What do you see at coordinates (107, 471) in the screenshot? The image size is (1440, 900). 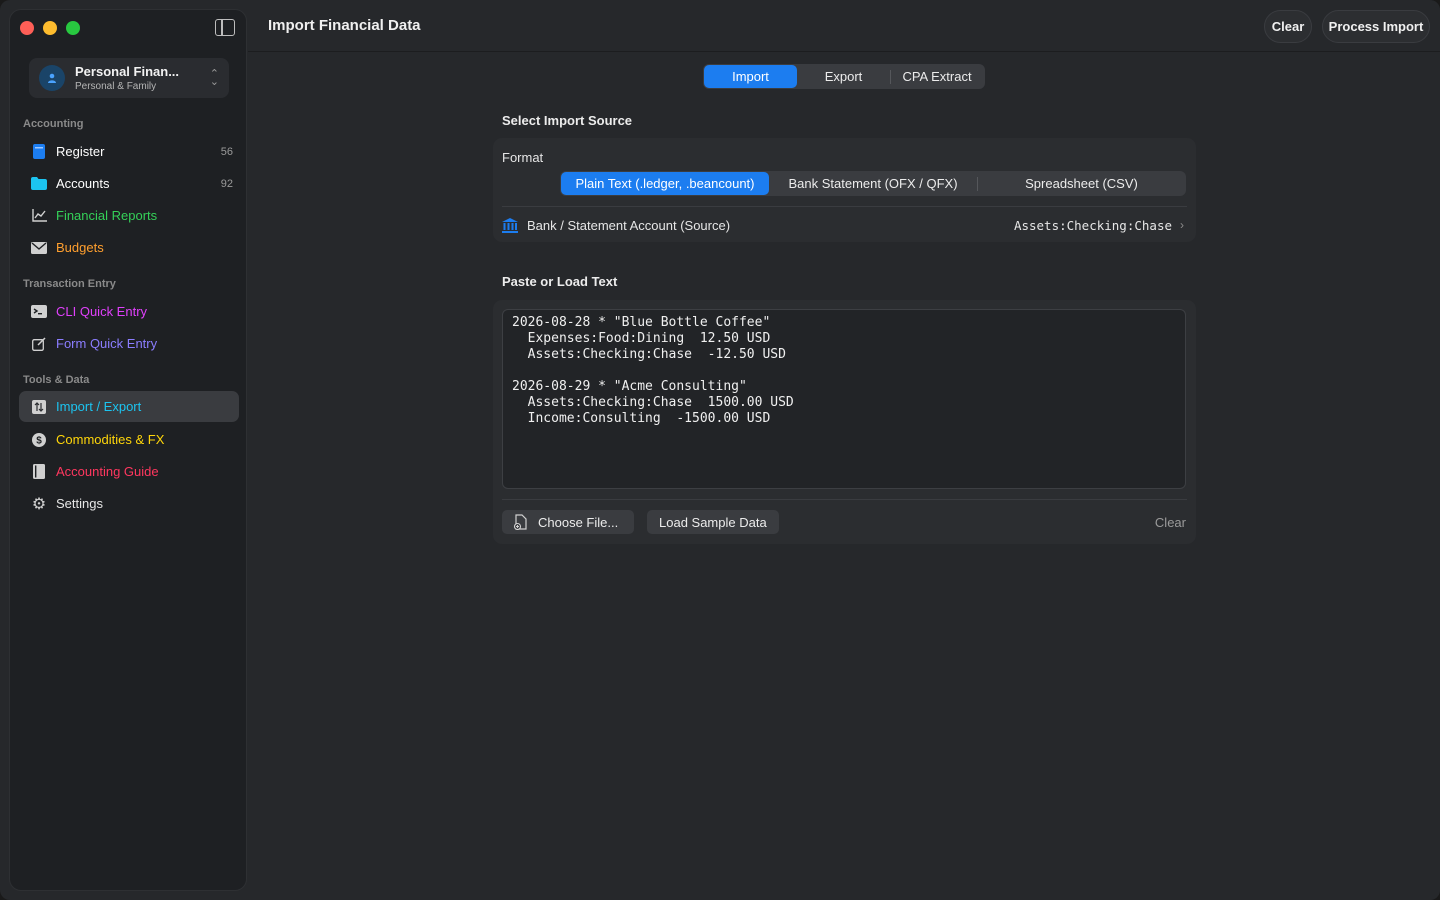 I see `sidebar-item-label: Accounting Guide` at bounding box center [107, 471].